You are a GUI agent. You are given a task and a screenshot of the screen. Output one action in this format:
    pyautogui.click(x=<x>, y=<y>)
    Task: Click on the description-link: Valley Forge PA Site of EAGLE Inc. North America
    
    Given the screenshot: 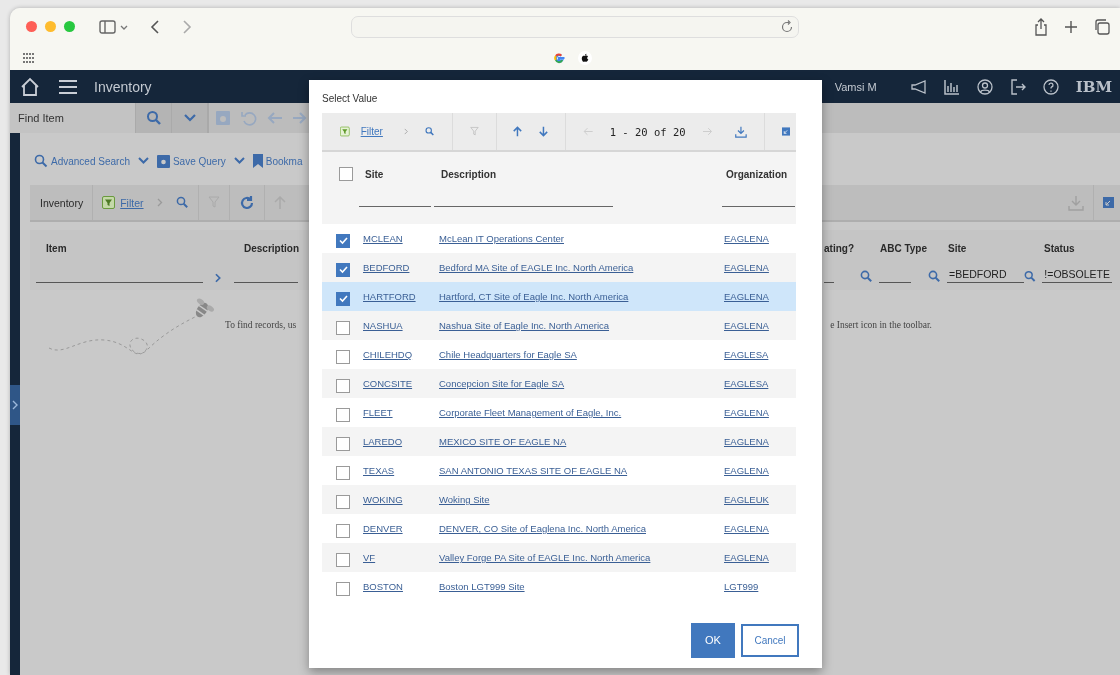 What is the action you would take?
    pyautogui.click(x=581, y=557)
    